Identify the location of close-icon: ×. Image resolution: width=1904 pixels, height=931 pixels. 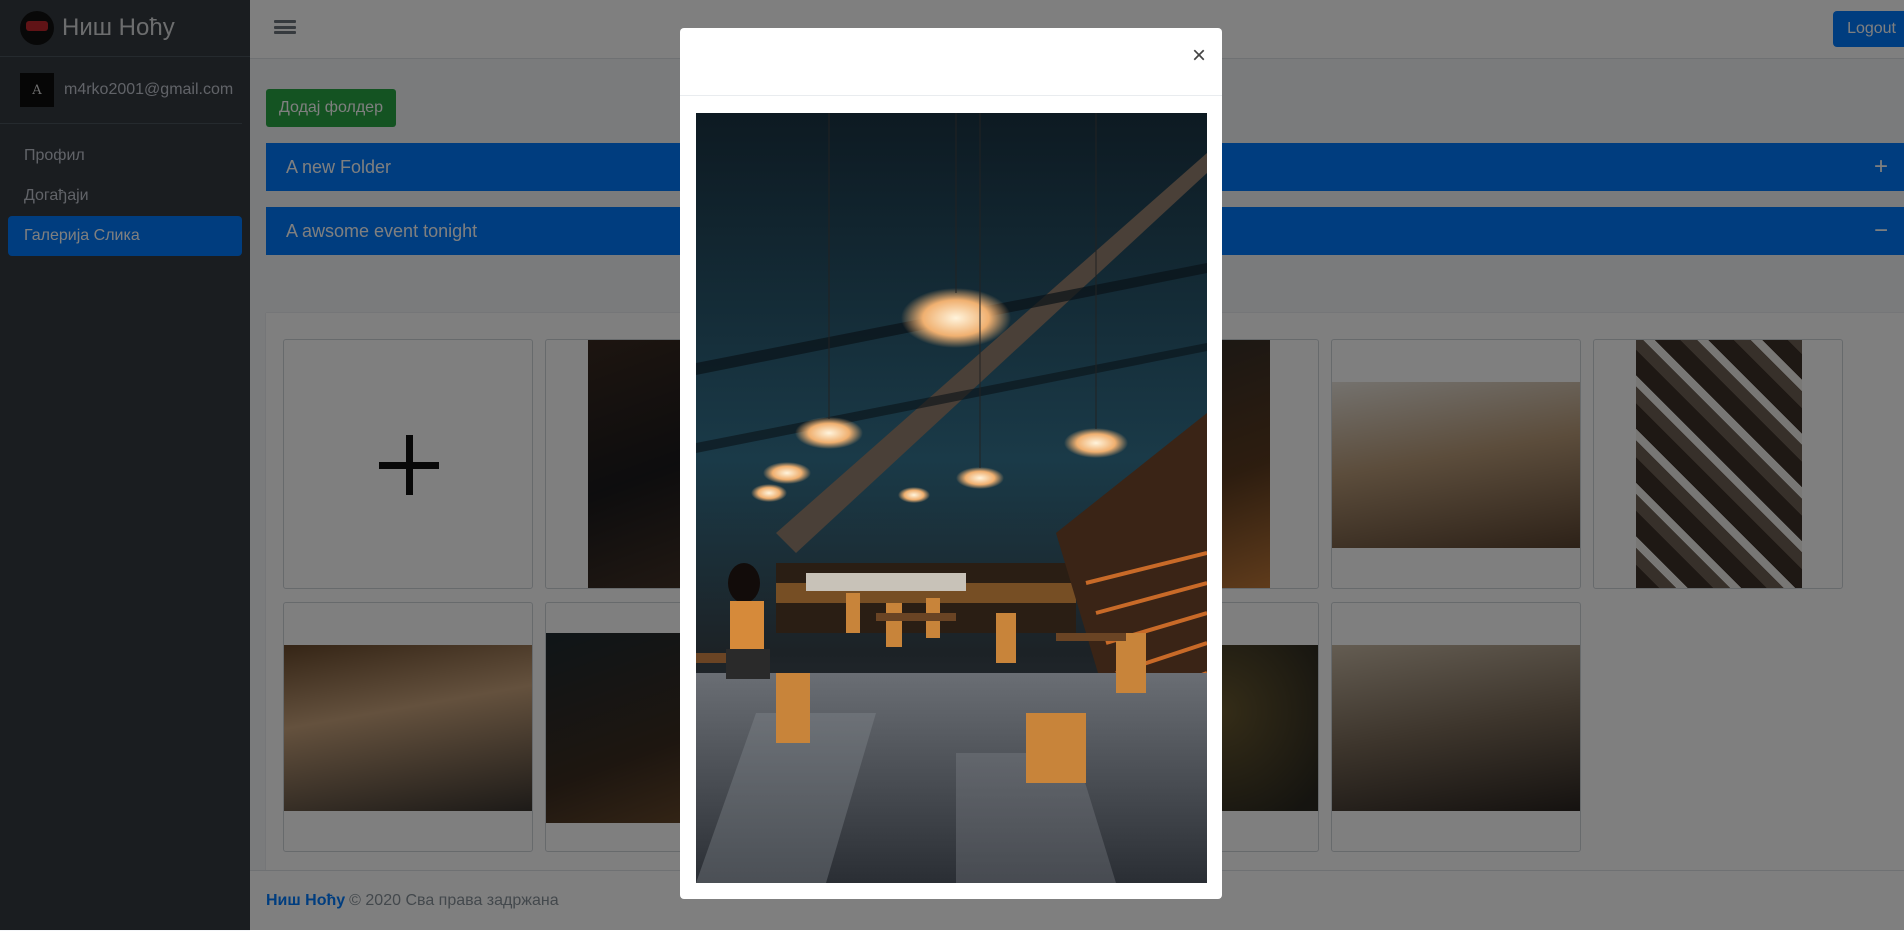
(1199, 56).